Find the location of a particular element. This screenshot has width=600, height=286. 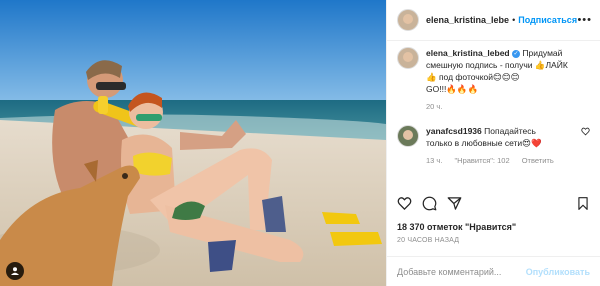

author-username: elena_kristina_lebe is located at coordinates (467, 20).